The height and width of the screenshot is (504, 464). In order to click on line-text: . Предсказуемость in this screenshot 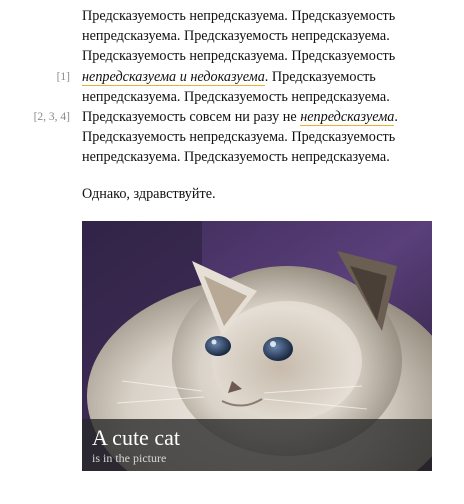, I will do `click(320, 76)`.